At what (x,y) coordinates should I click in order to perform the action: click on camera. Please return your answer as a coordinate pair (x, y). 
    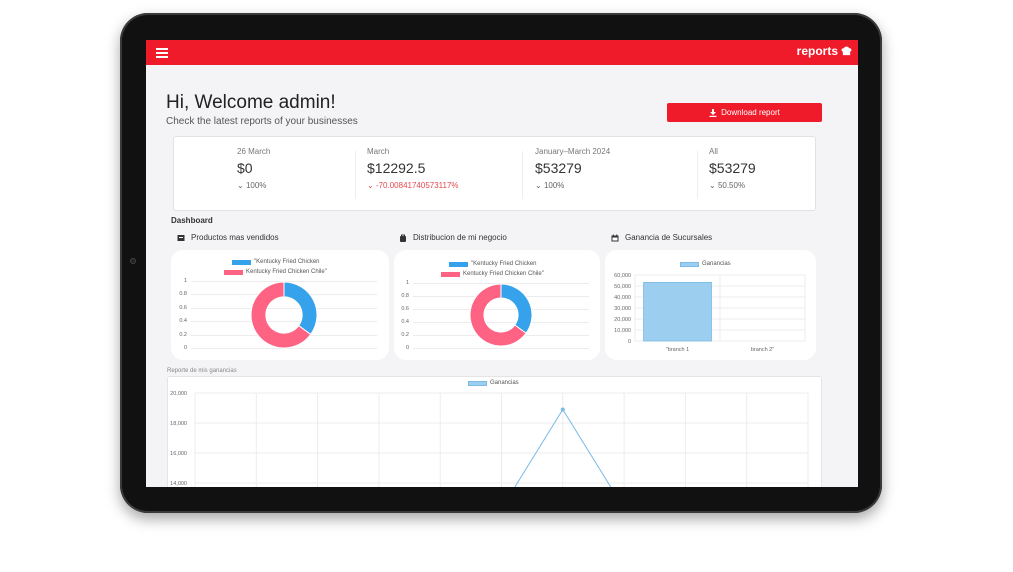
    Looking at the image, I should click on (133, 261).